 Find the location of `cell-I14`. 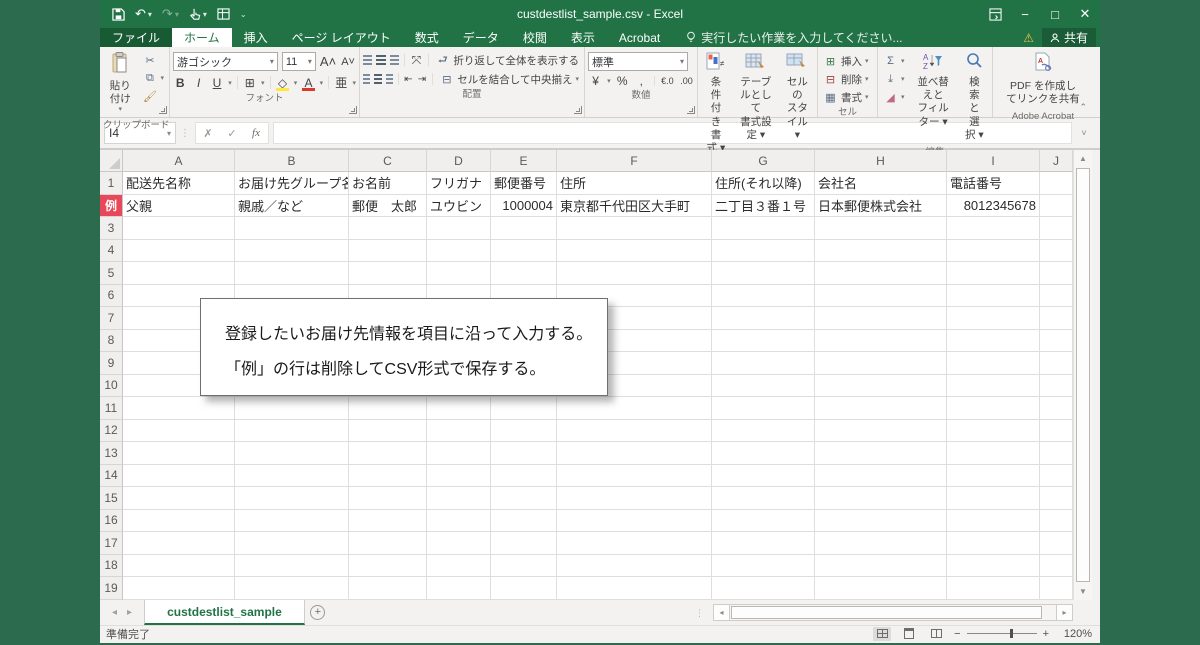

cell-I14 is located at coordinates (993, 475).